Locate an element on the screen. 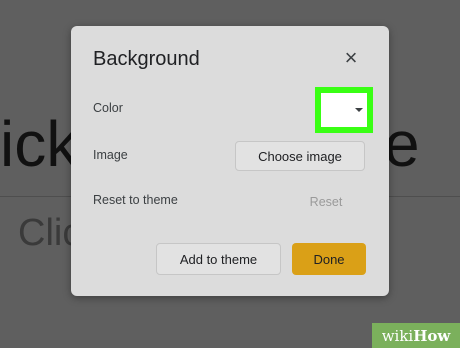  watermark-wiki: wiki is located at coordinates (397, 335).